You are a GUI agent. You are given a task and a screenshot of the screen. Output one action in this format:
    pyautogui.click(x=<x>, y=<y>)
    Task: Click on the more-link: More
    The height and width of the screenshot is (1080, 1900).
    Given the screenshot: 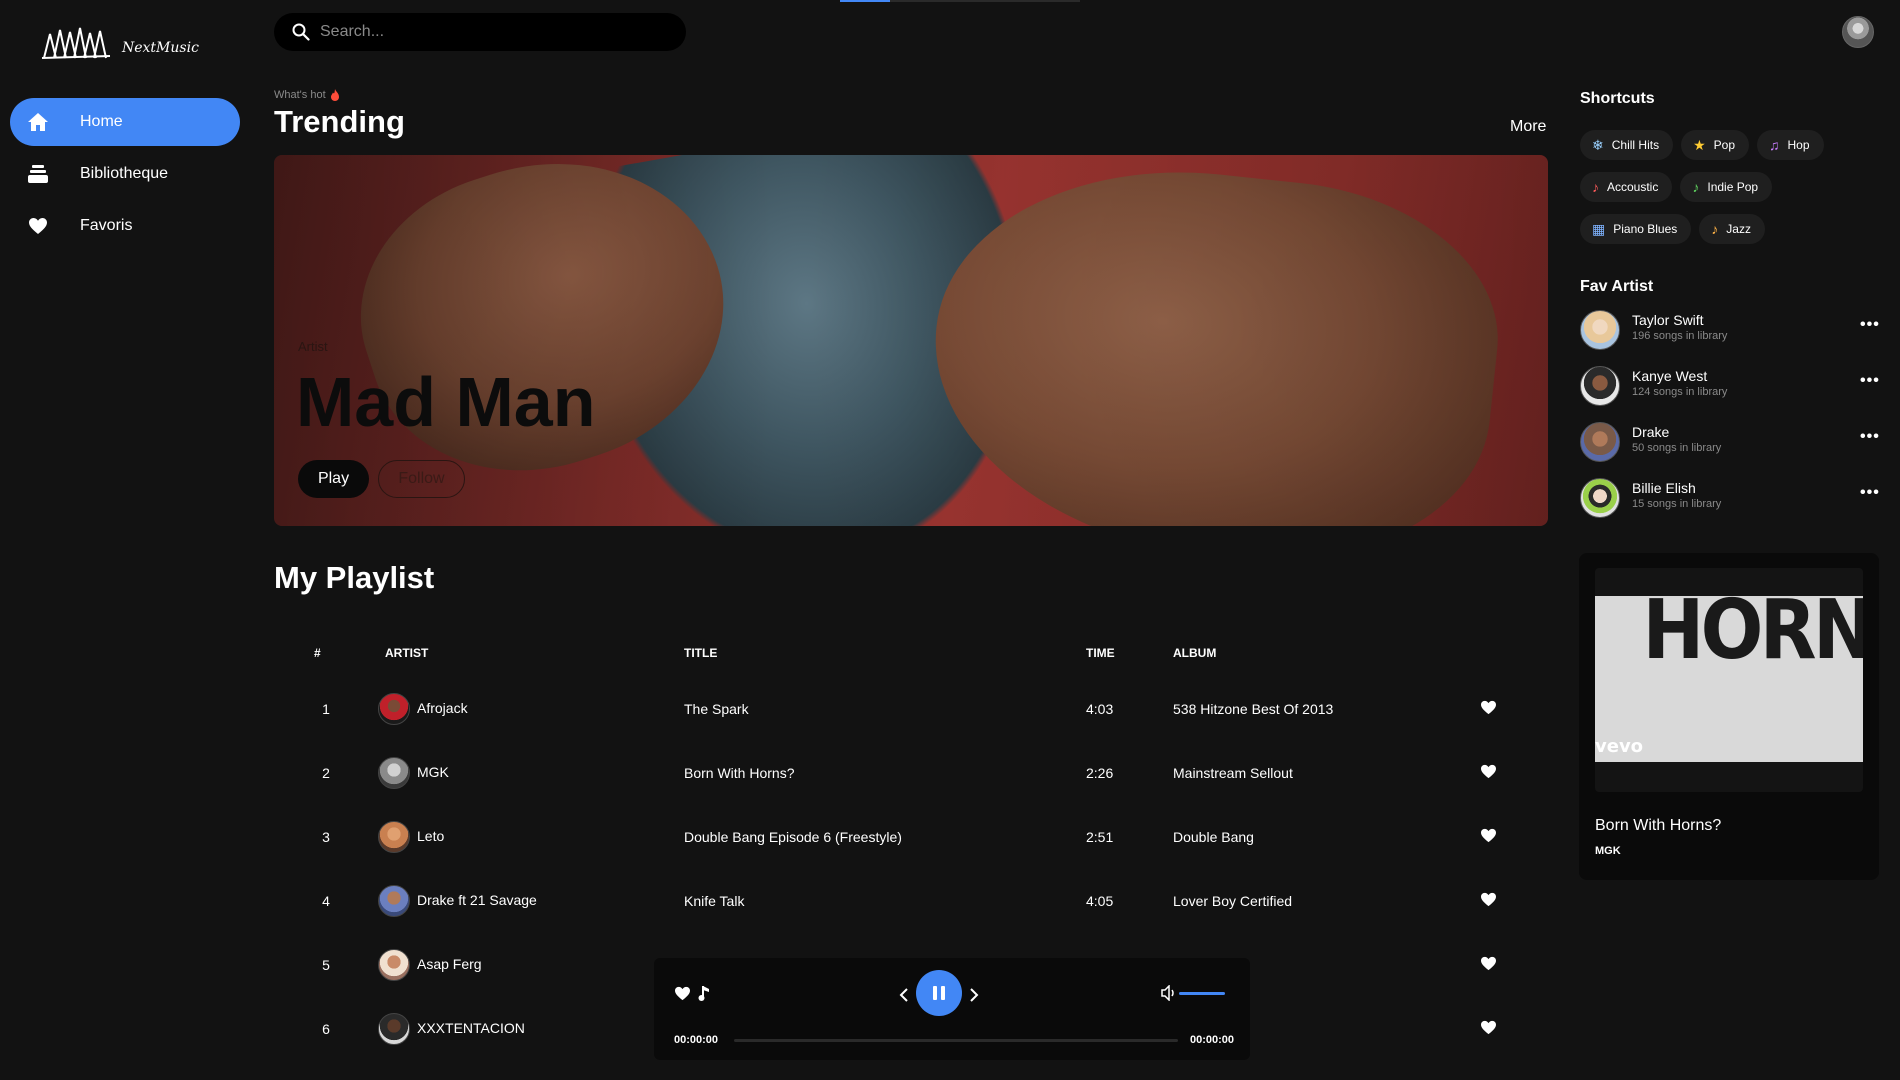 What is the action you would take?
    pyautogui.click(x=1528, y=127)
    